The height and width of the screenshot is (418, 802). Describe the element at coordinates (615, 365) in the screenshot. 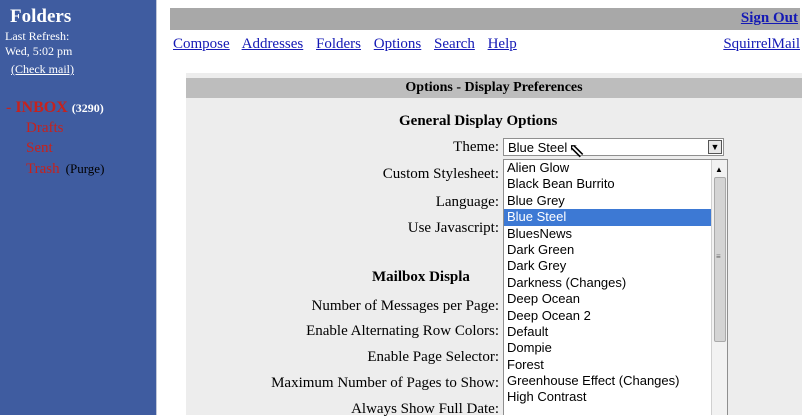

I see `theme-option: Forest` at that location.